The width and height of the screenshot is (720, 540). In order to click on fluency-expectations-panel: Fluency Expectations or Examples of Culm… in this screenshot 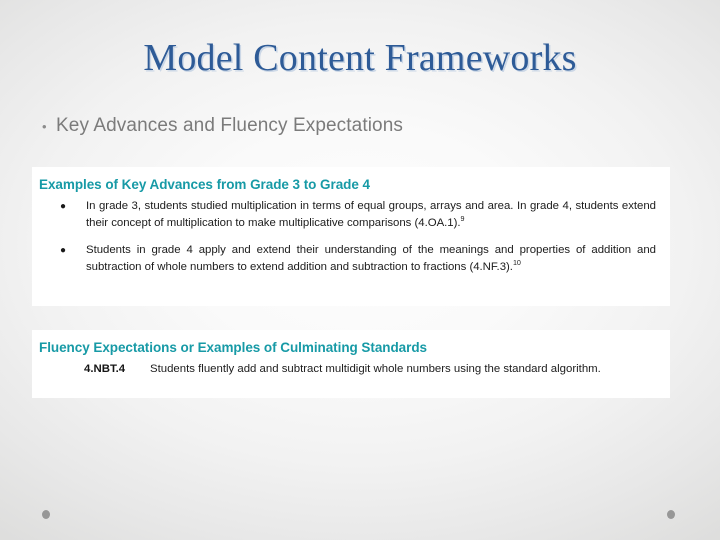, I will do `click(351, 364)`.